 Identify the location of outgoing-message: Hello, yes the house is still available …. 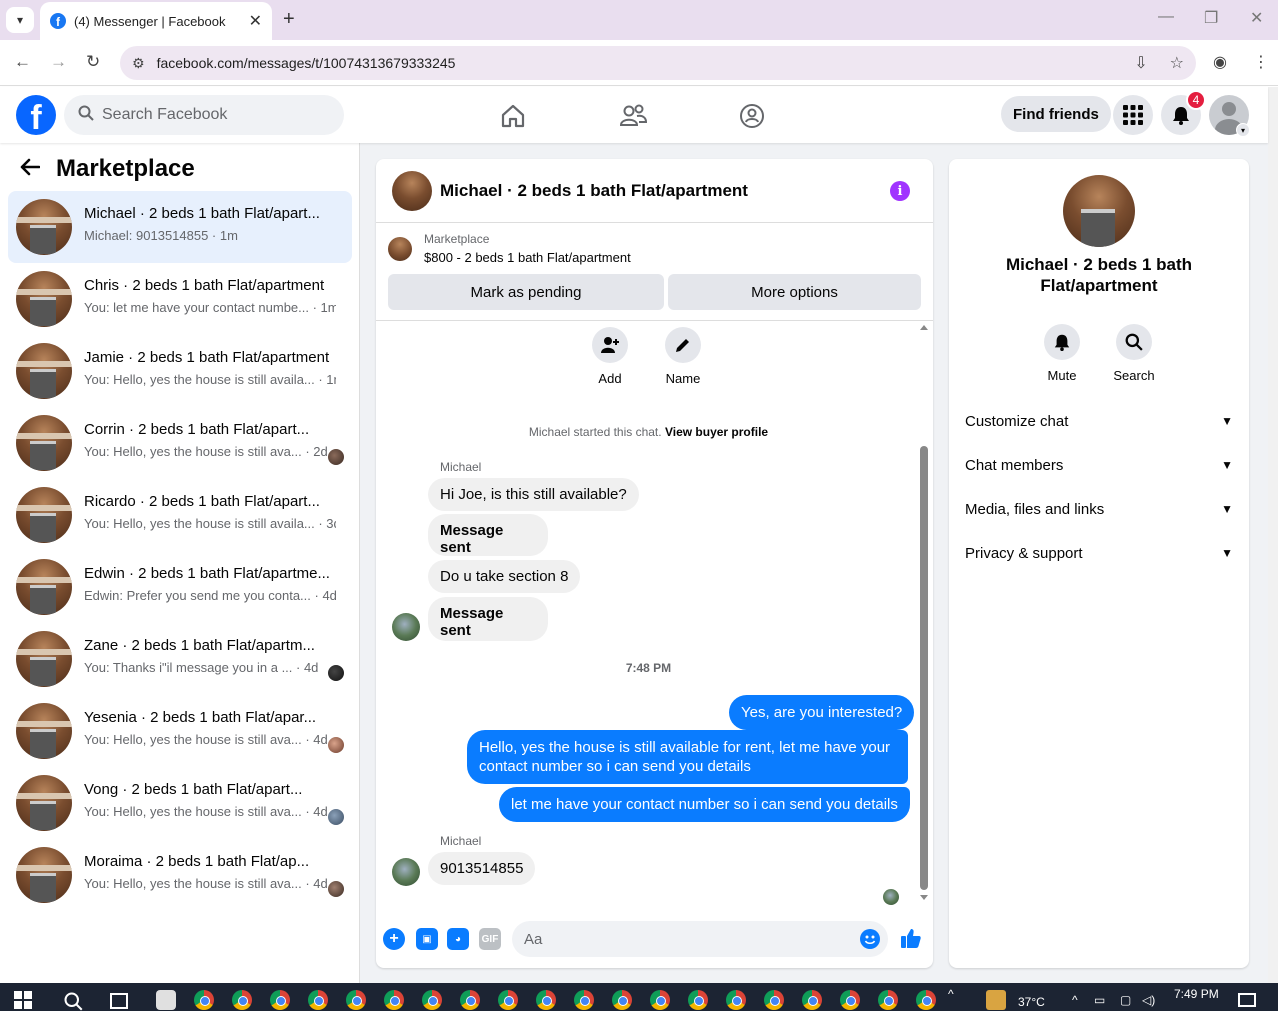
(687, 757).